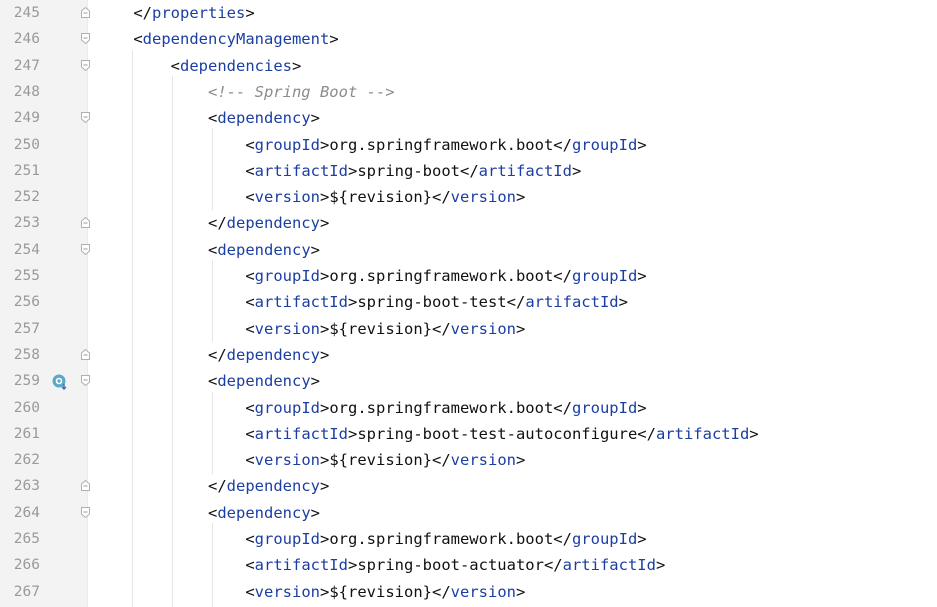 The image size is (937, 607). What do you see at coordinates (468, 92) in the screenshot?
I see `code-line: 248 <!-- Spring Boot -->` at bounding box center [468, 92].